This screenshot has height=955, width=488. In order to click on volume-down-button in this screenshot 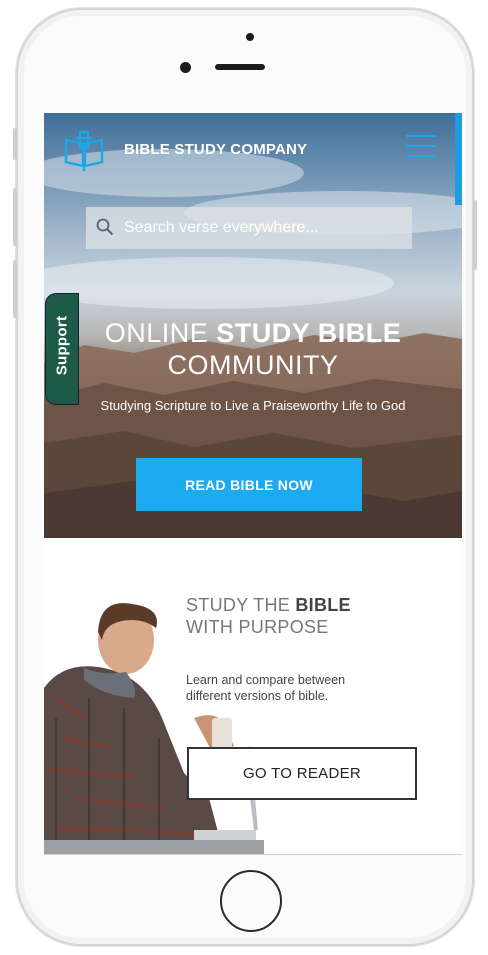, I will do `click(15, 289)`.